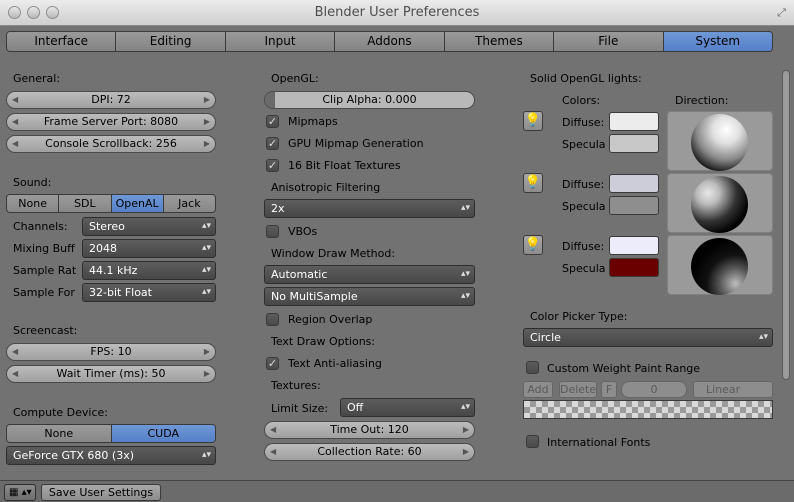  What do you see at coordinates (533, 183) in the screenshot?
I see `light-2-toggle: 💡` at bounding box center [533, 183].